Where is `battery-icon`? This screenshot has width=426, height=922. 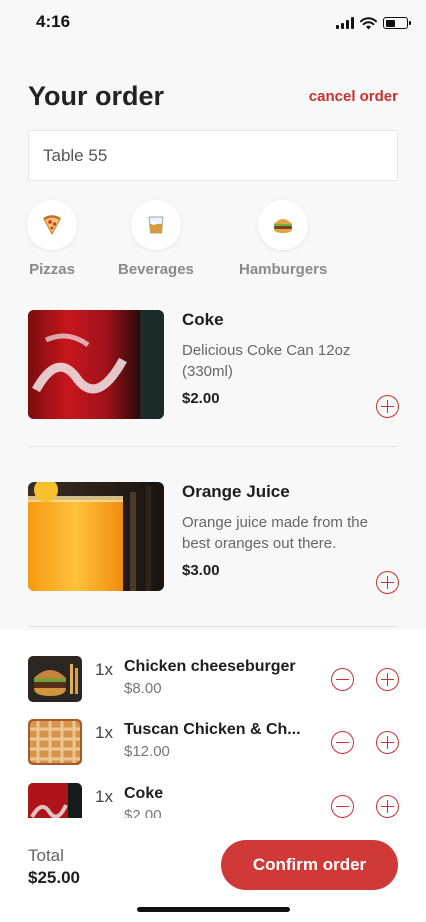 battery-icon is located at coordinates (397, 23).